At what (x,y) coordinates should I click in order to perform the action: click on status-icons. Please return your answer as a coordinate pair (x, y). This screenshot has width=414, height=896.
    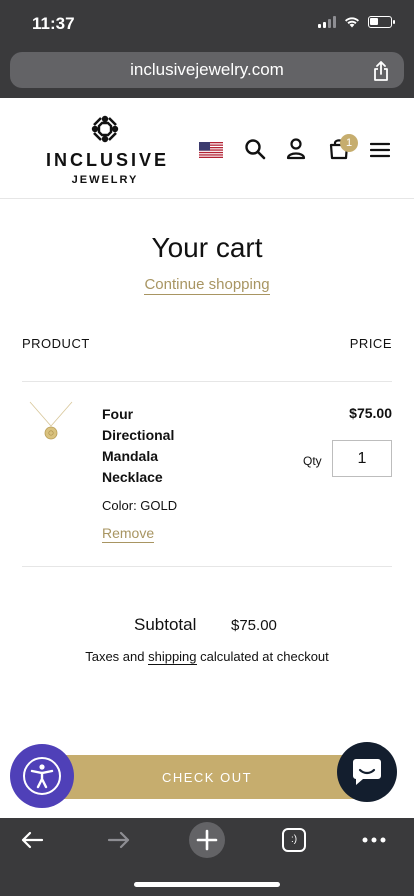
    Looking at the image, I should click on (356, 22).